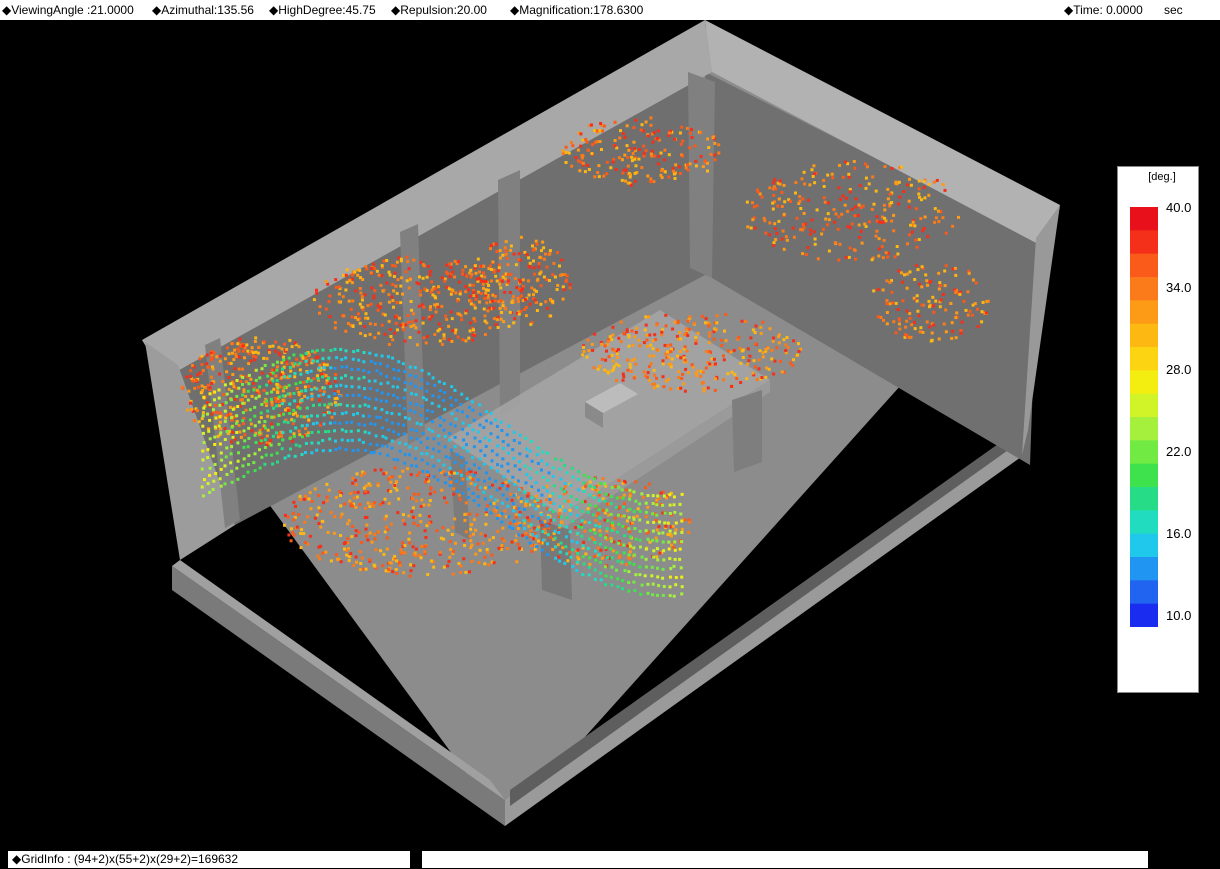 Image resolution: width=1220 pixels, height=869 pixels. I want to click on viewing-angle-readout: ◆ViewingAngle :21.0000, so click(68, 10).